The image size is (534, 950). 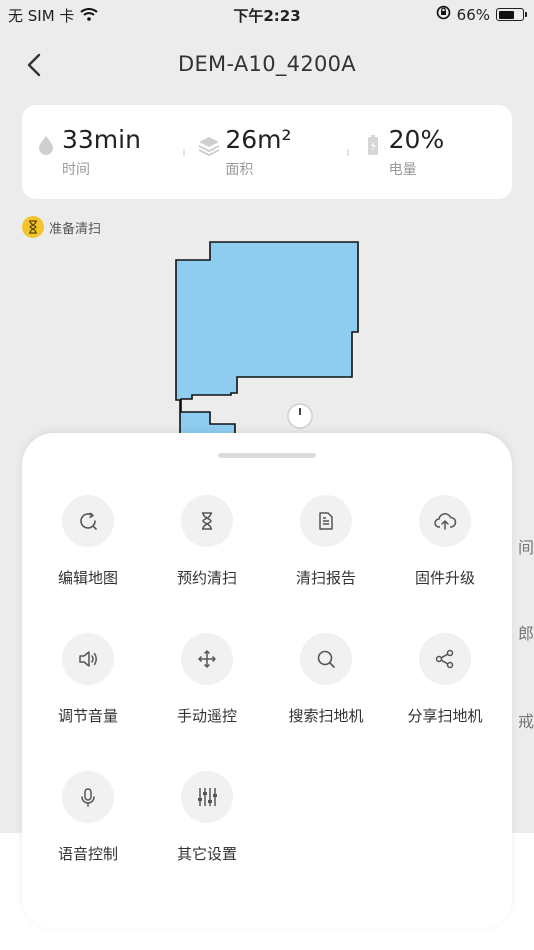 I want to click on status-bar: 无 SIM 卡 下午2:23 66%, so click(x=267, y=15).